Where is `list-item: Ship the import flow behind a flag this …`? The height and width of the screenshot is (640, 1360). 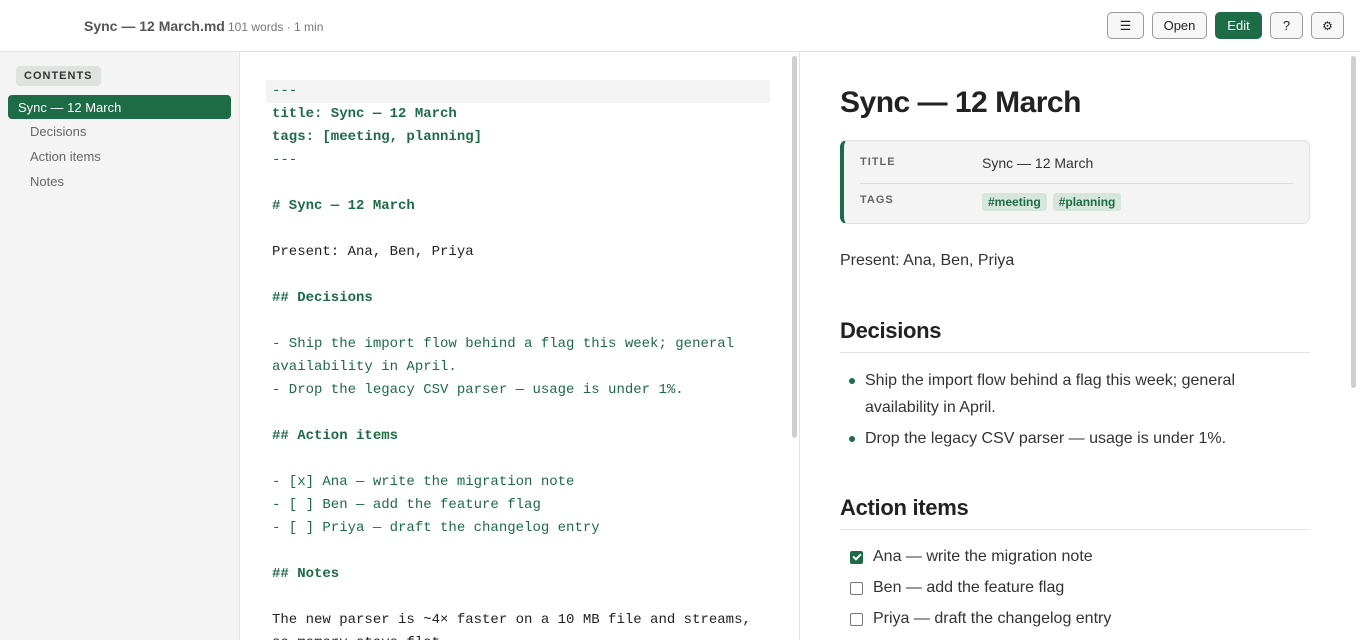 list-item: Ship the import flow behind a flag this … is located at coordinates (1075, 394).